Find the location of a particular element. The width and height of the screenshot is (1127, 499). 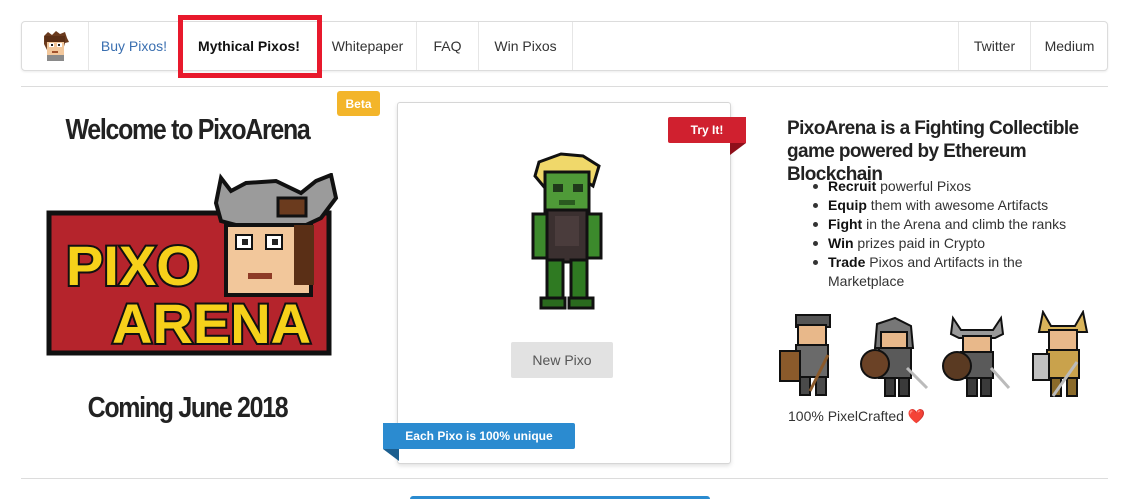

feature-item: Recruit powerful Pixos is located at coordinates (955, 186).